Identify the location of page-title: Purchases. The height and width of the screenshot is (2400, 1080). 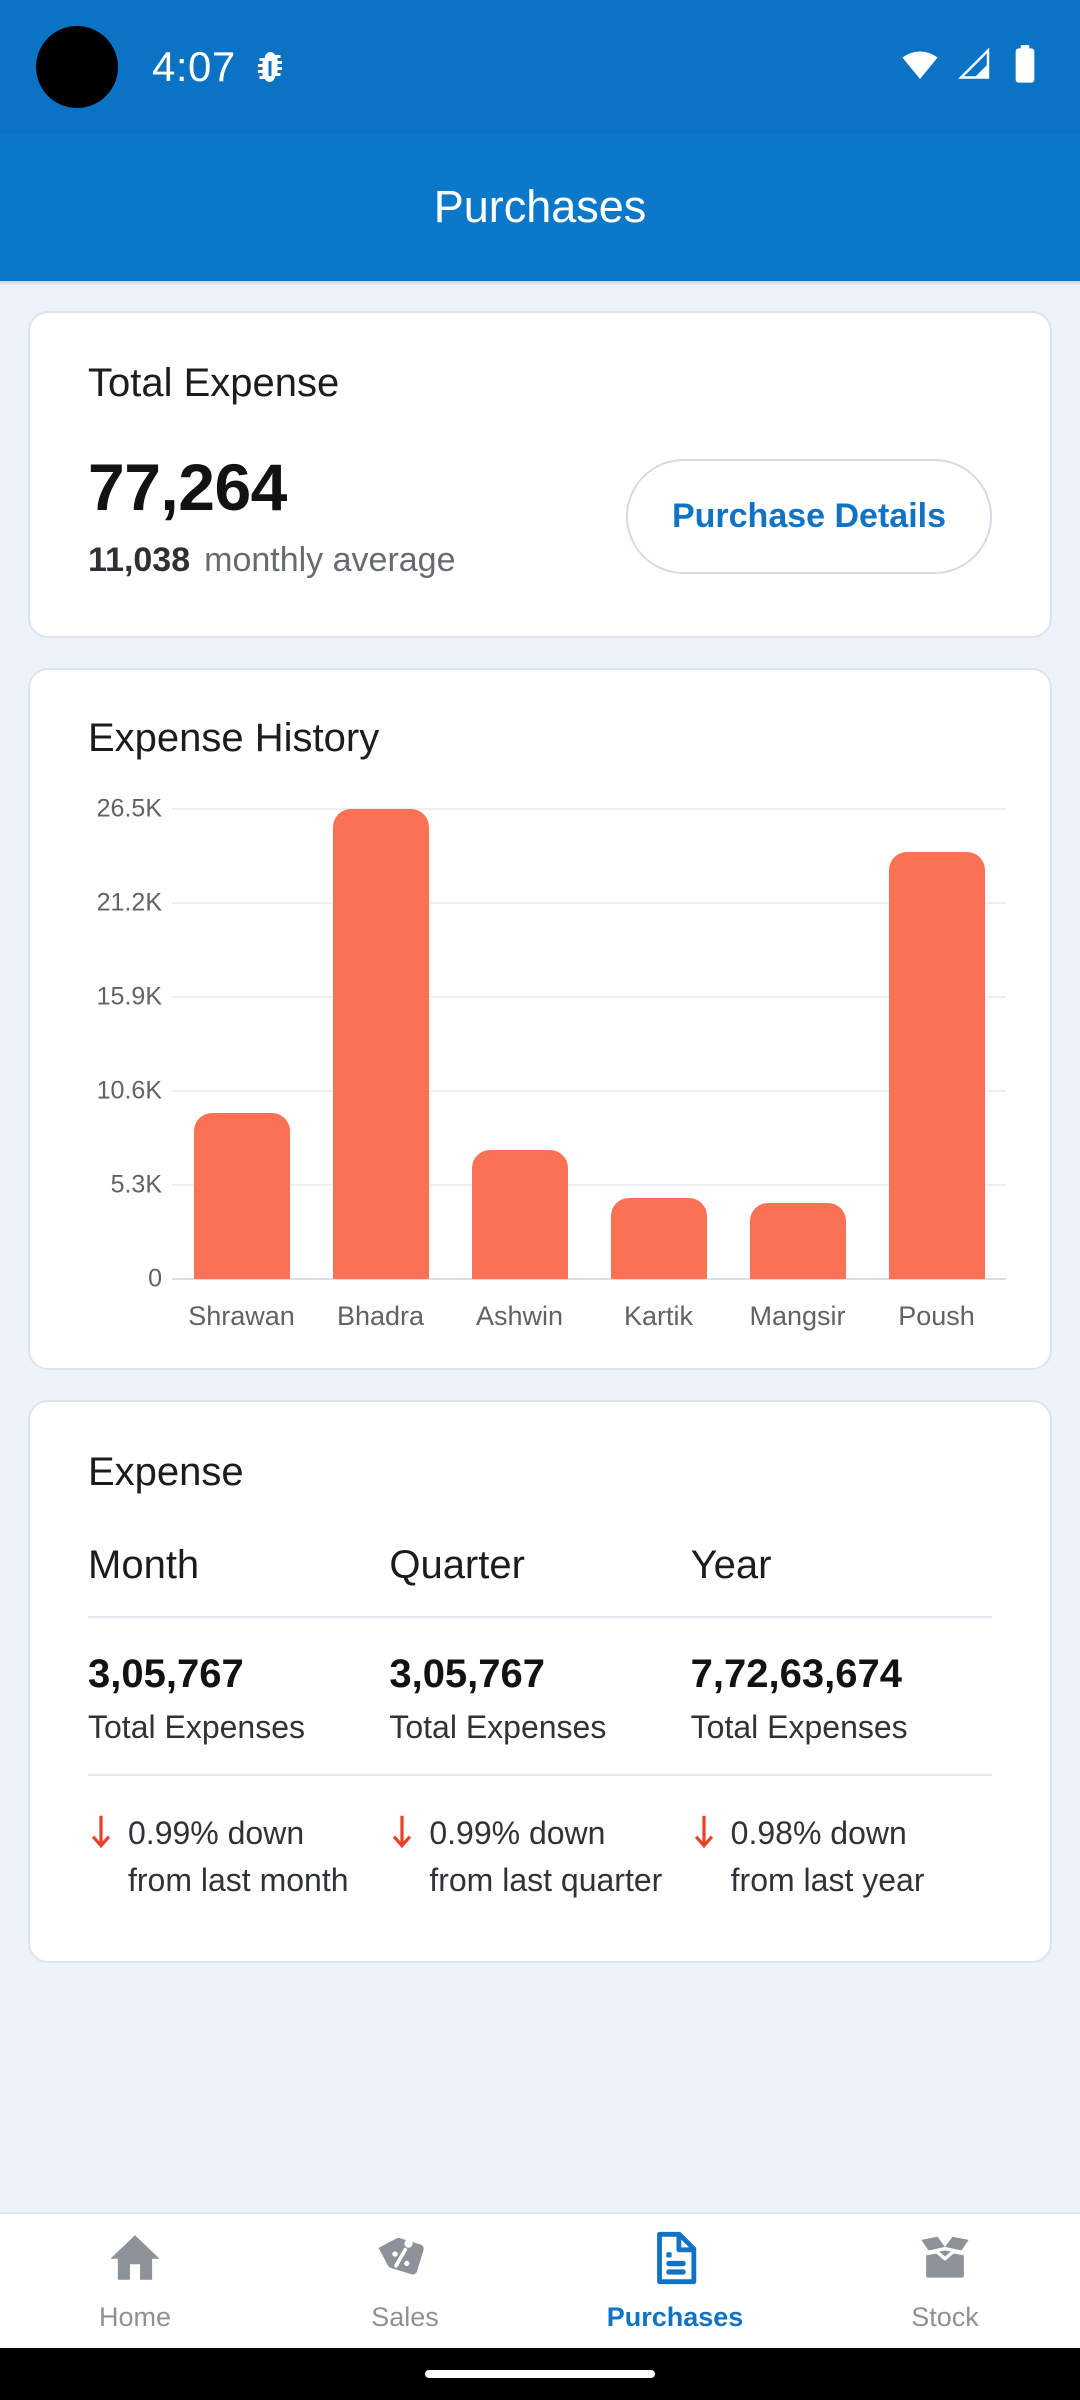
(540, 206).